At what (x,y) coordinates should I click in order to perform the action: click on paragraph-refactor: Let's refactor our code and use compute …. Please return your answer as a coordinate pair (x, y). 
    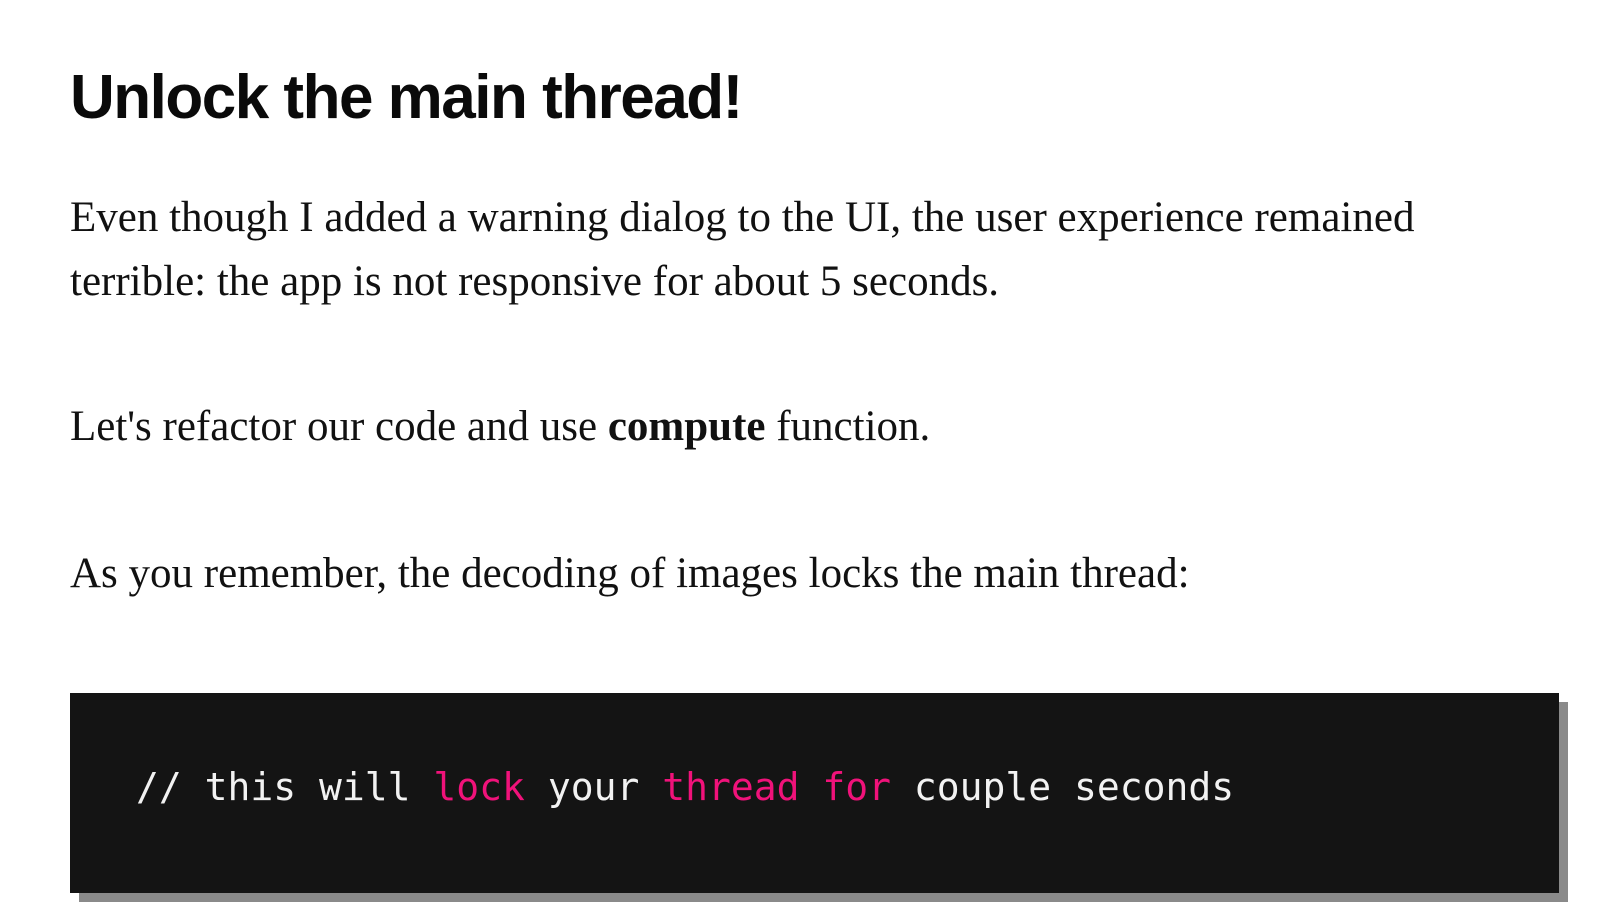
    Looking at the image, I should click on (770, 427).